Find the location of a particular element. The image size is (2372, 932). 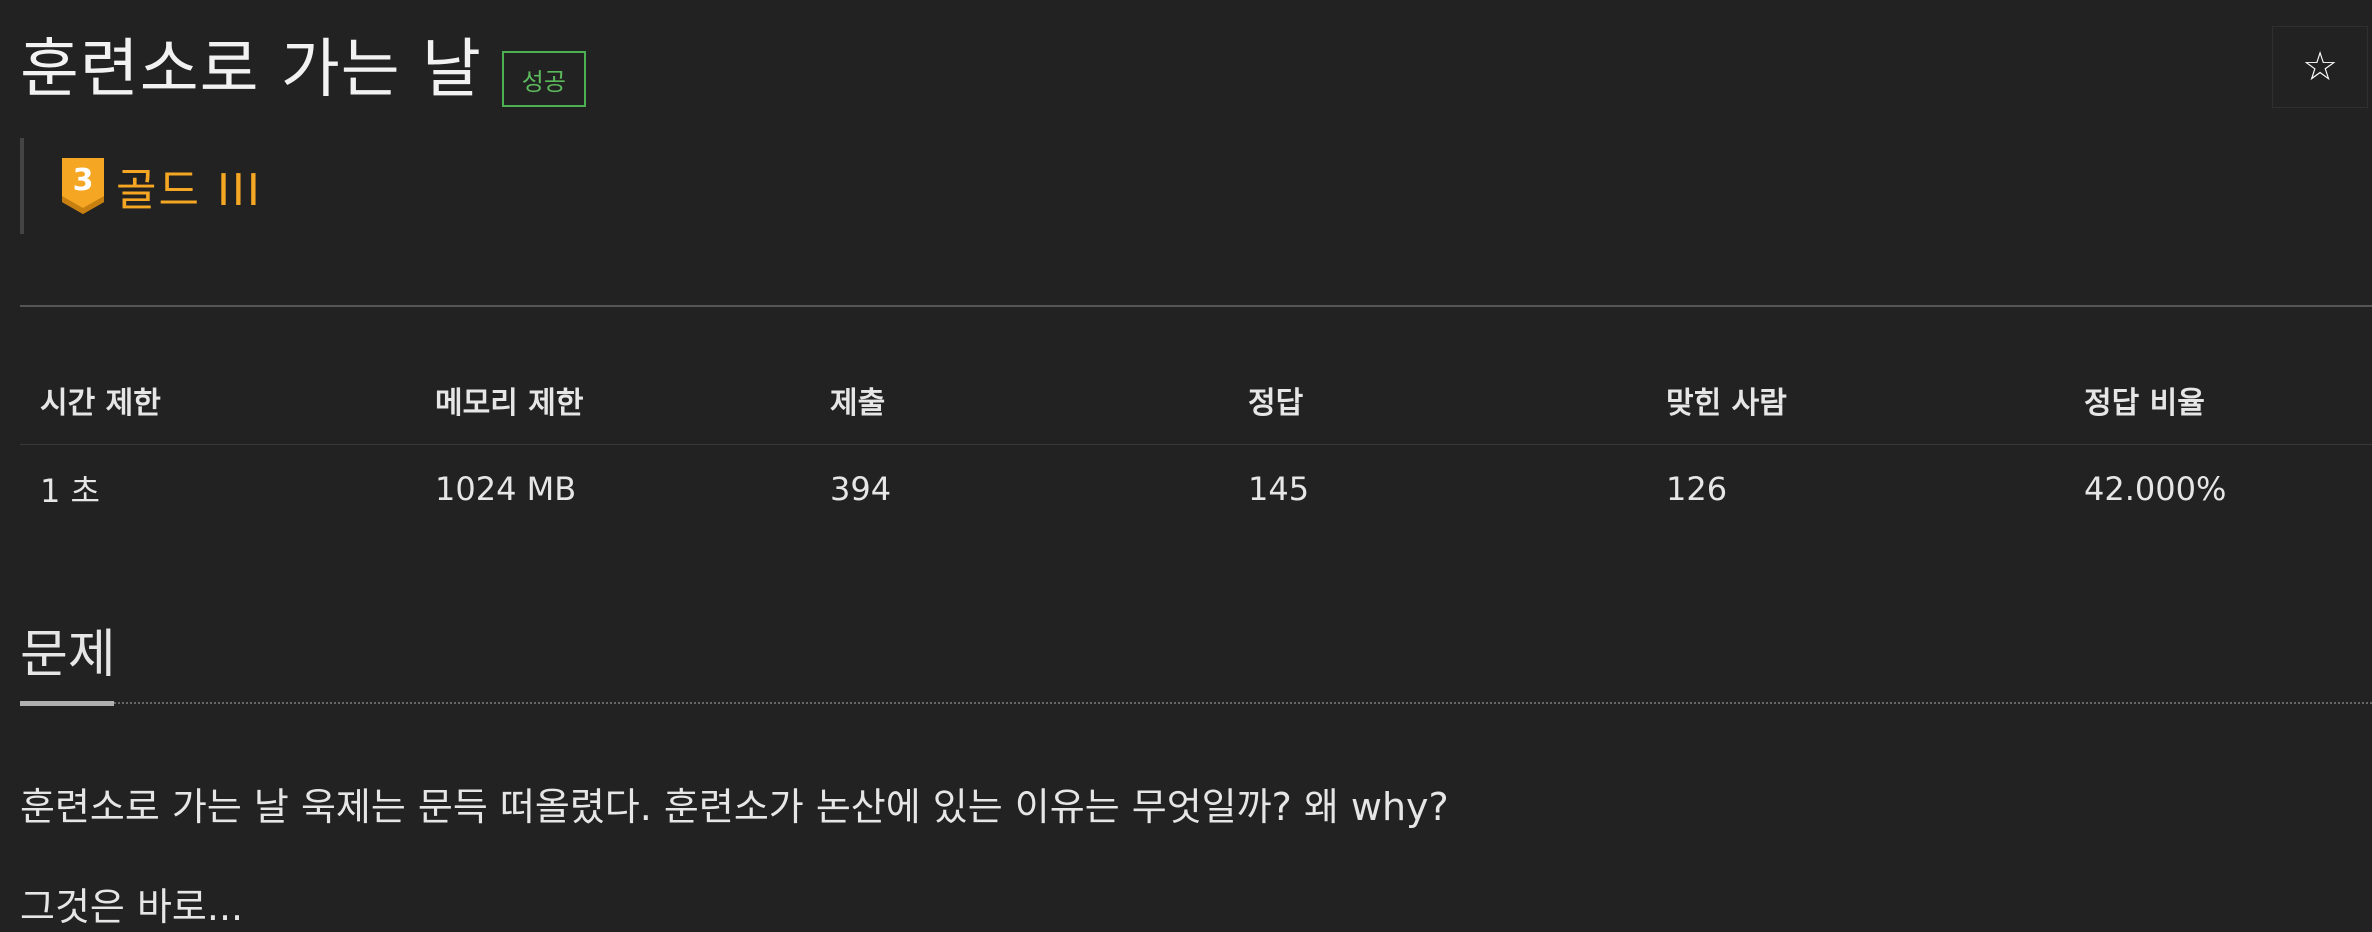

stats-value-submissions: 394 is located at coordinates (861, 489).